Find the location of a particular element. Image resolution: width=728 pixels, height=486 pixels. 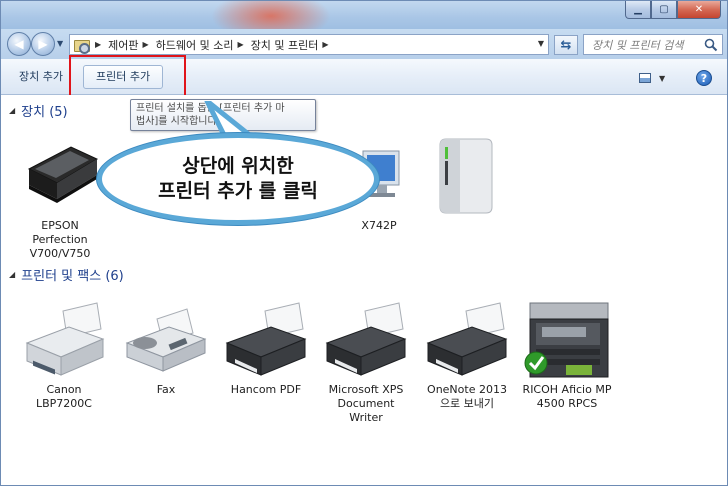

mfp-printer-icon is located at coordinates (567, 340).